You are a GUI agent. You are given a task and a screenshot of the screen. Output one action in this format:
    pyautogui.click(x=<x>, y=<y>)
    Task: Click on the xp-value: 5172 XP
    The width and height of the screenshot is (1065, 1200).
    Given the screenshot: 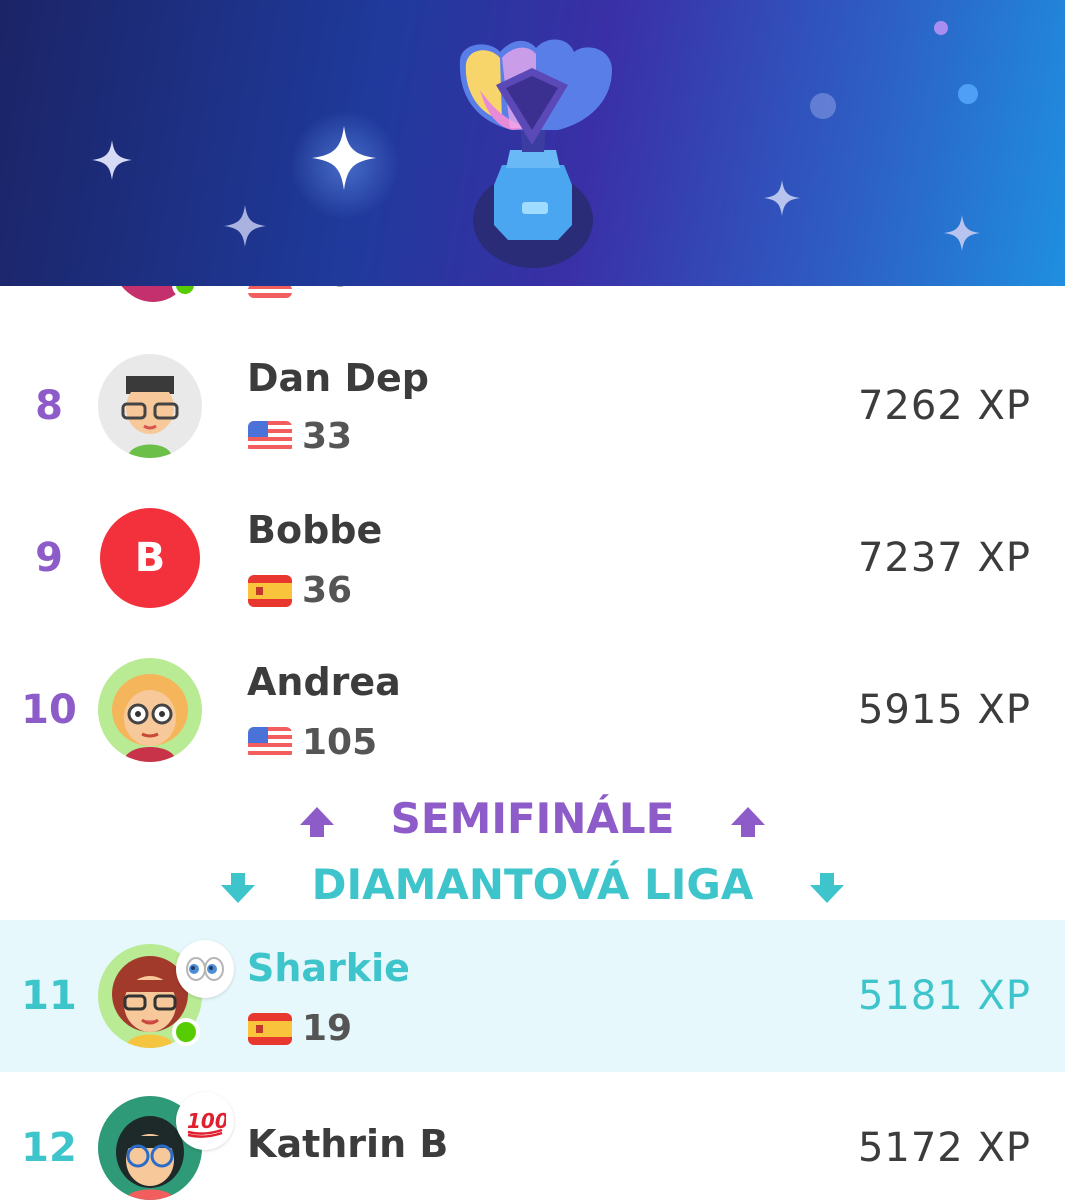 What is the action you would take?
    pyautogui.click(x=944, y=1148)
    